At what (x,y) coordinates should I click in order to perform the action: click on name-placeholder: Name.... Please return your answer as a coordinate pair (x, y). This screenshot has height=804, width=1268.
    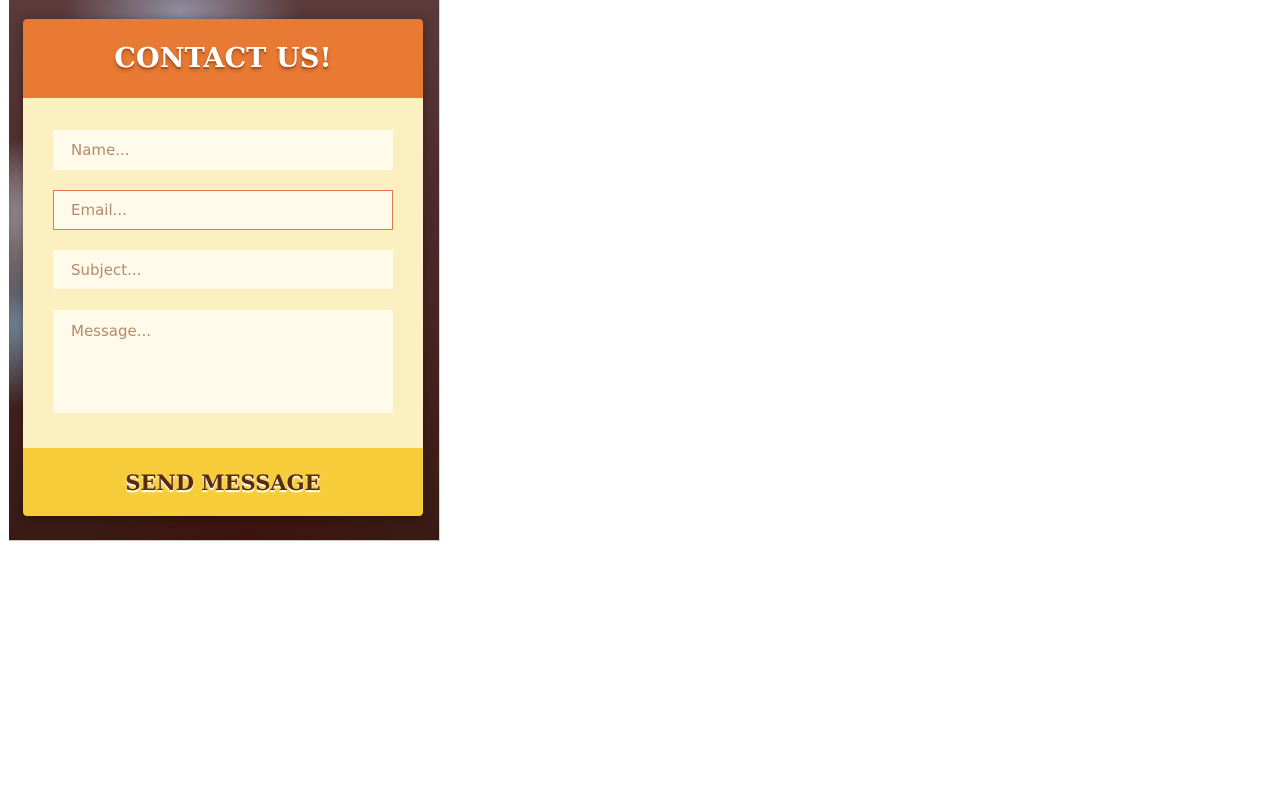
    Looking at the image, I should click on (100, 150).